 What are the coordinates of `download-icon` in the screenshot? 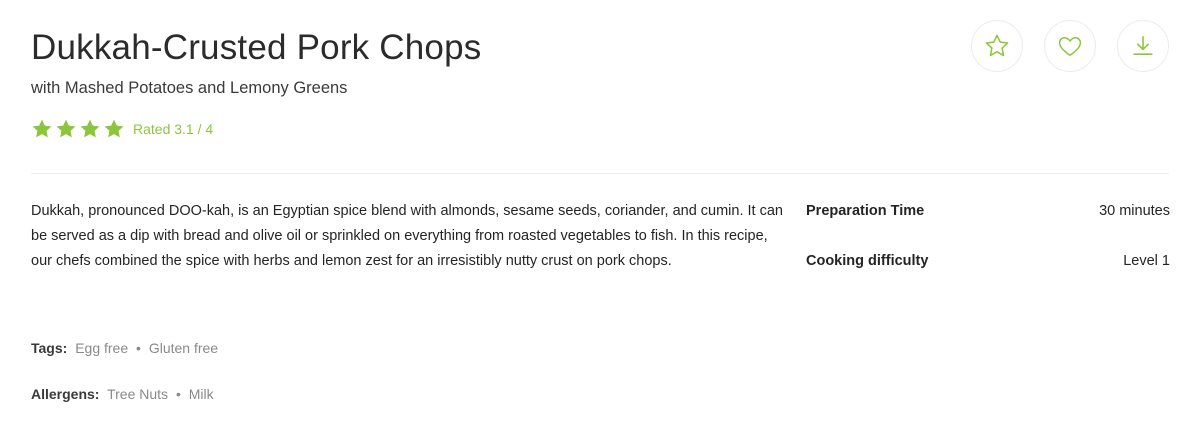 It's located at (1143, 45).